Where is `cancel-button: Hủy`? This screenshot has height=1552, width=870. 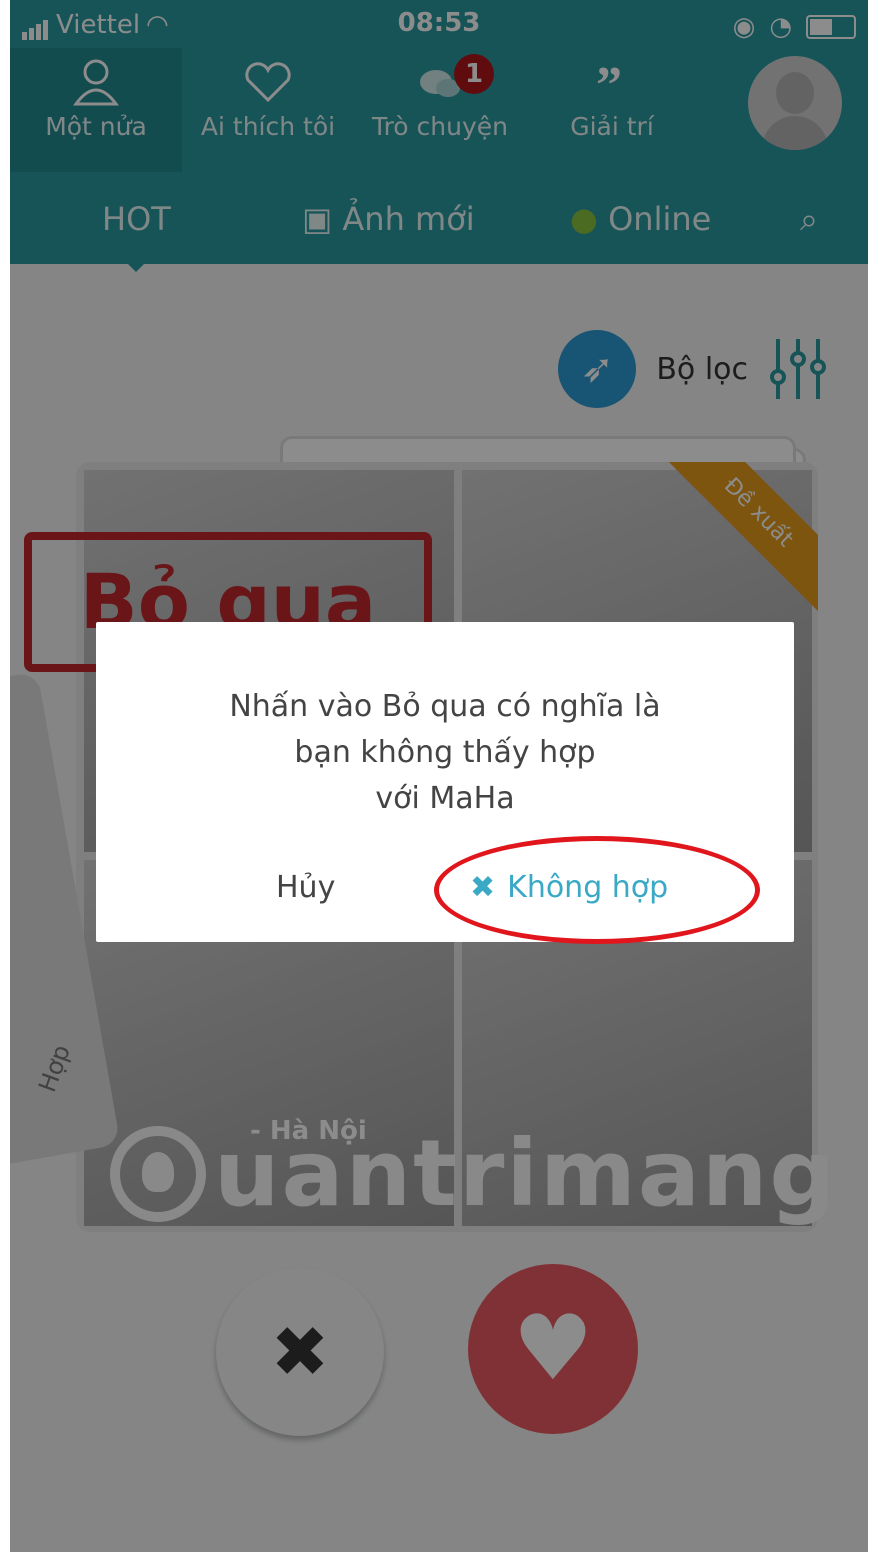
cancel-button: Hủy is located at coordinates (305, 887).